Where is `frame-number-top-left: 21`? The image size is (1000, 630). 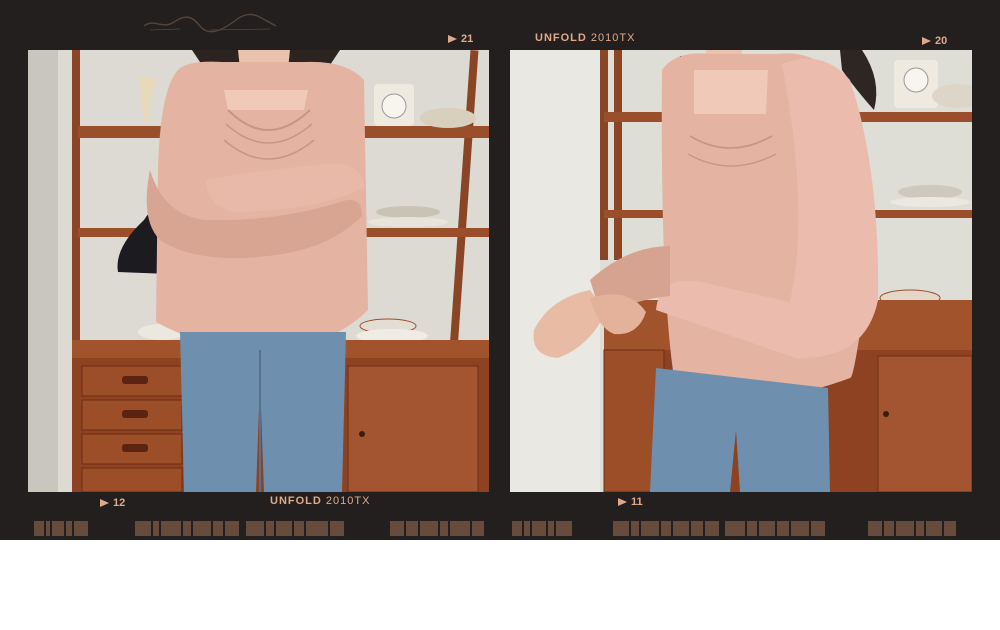 frame-number-top-left: 21 is located at coordinates (460, 39).